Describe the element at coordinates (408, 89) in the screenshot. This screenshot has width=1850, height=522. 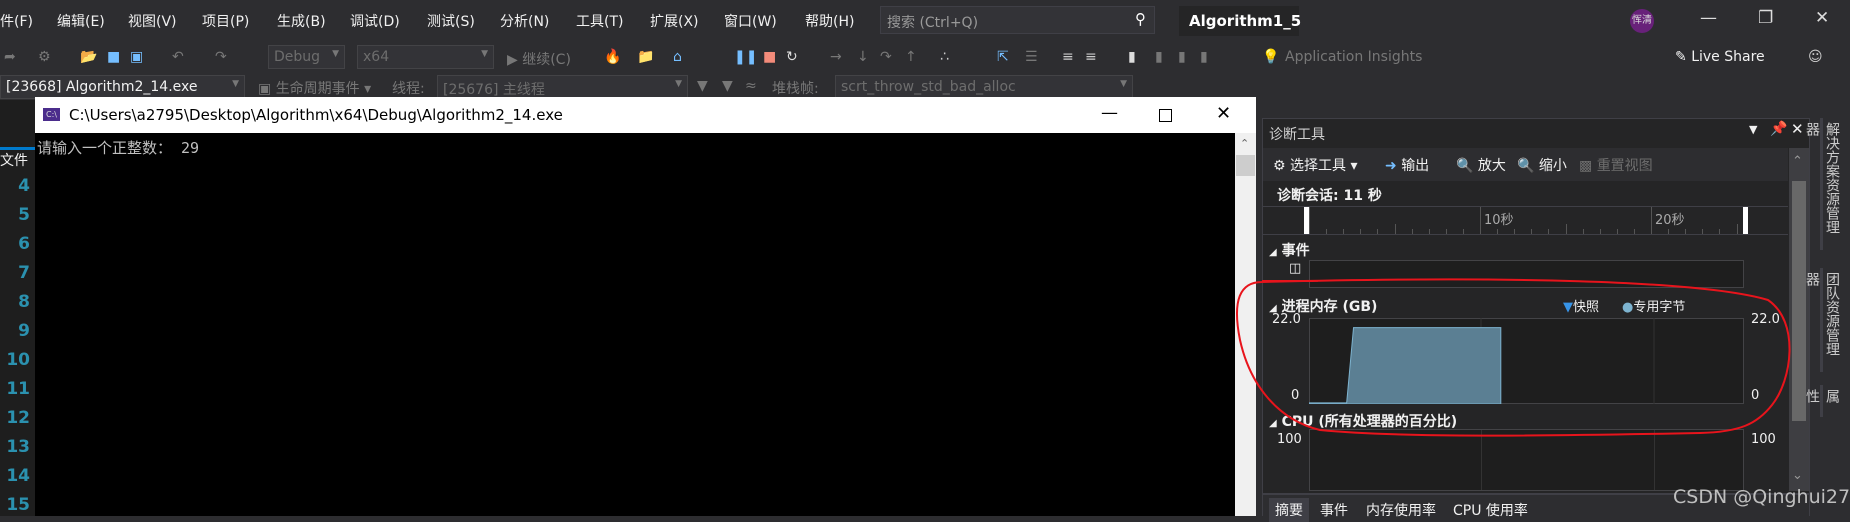
I see `thread-label: 线程:` at that location.